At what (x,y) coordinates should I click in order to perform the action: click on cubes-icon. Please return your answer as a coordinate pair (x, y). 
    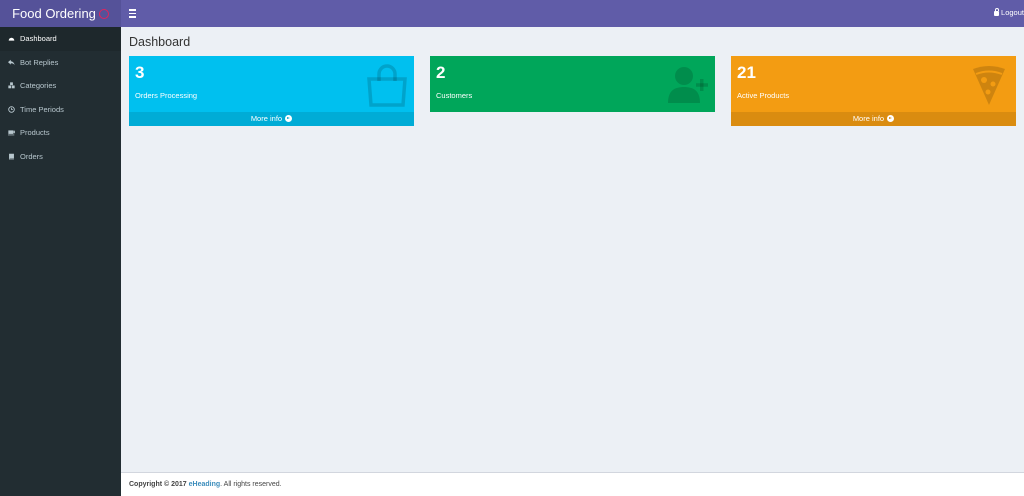
    Looking at the image, I should click on (11, 85).